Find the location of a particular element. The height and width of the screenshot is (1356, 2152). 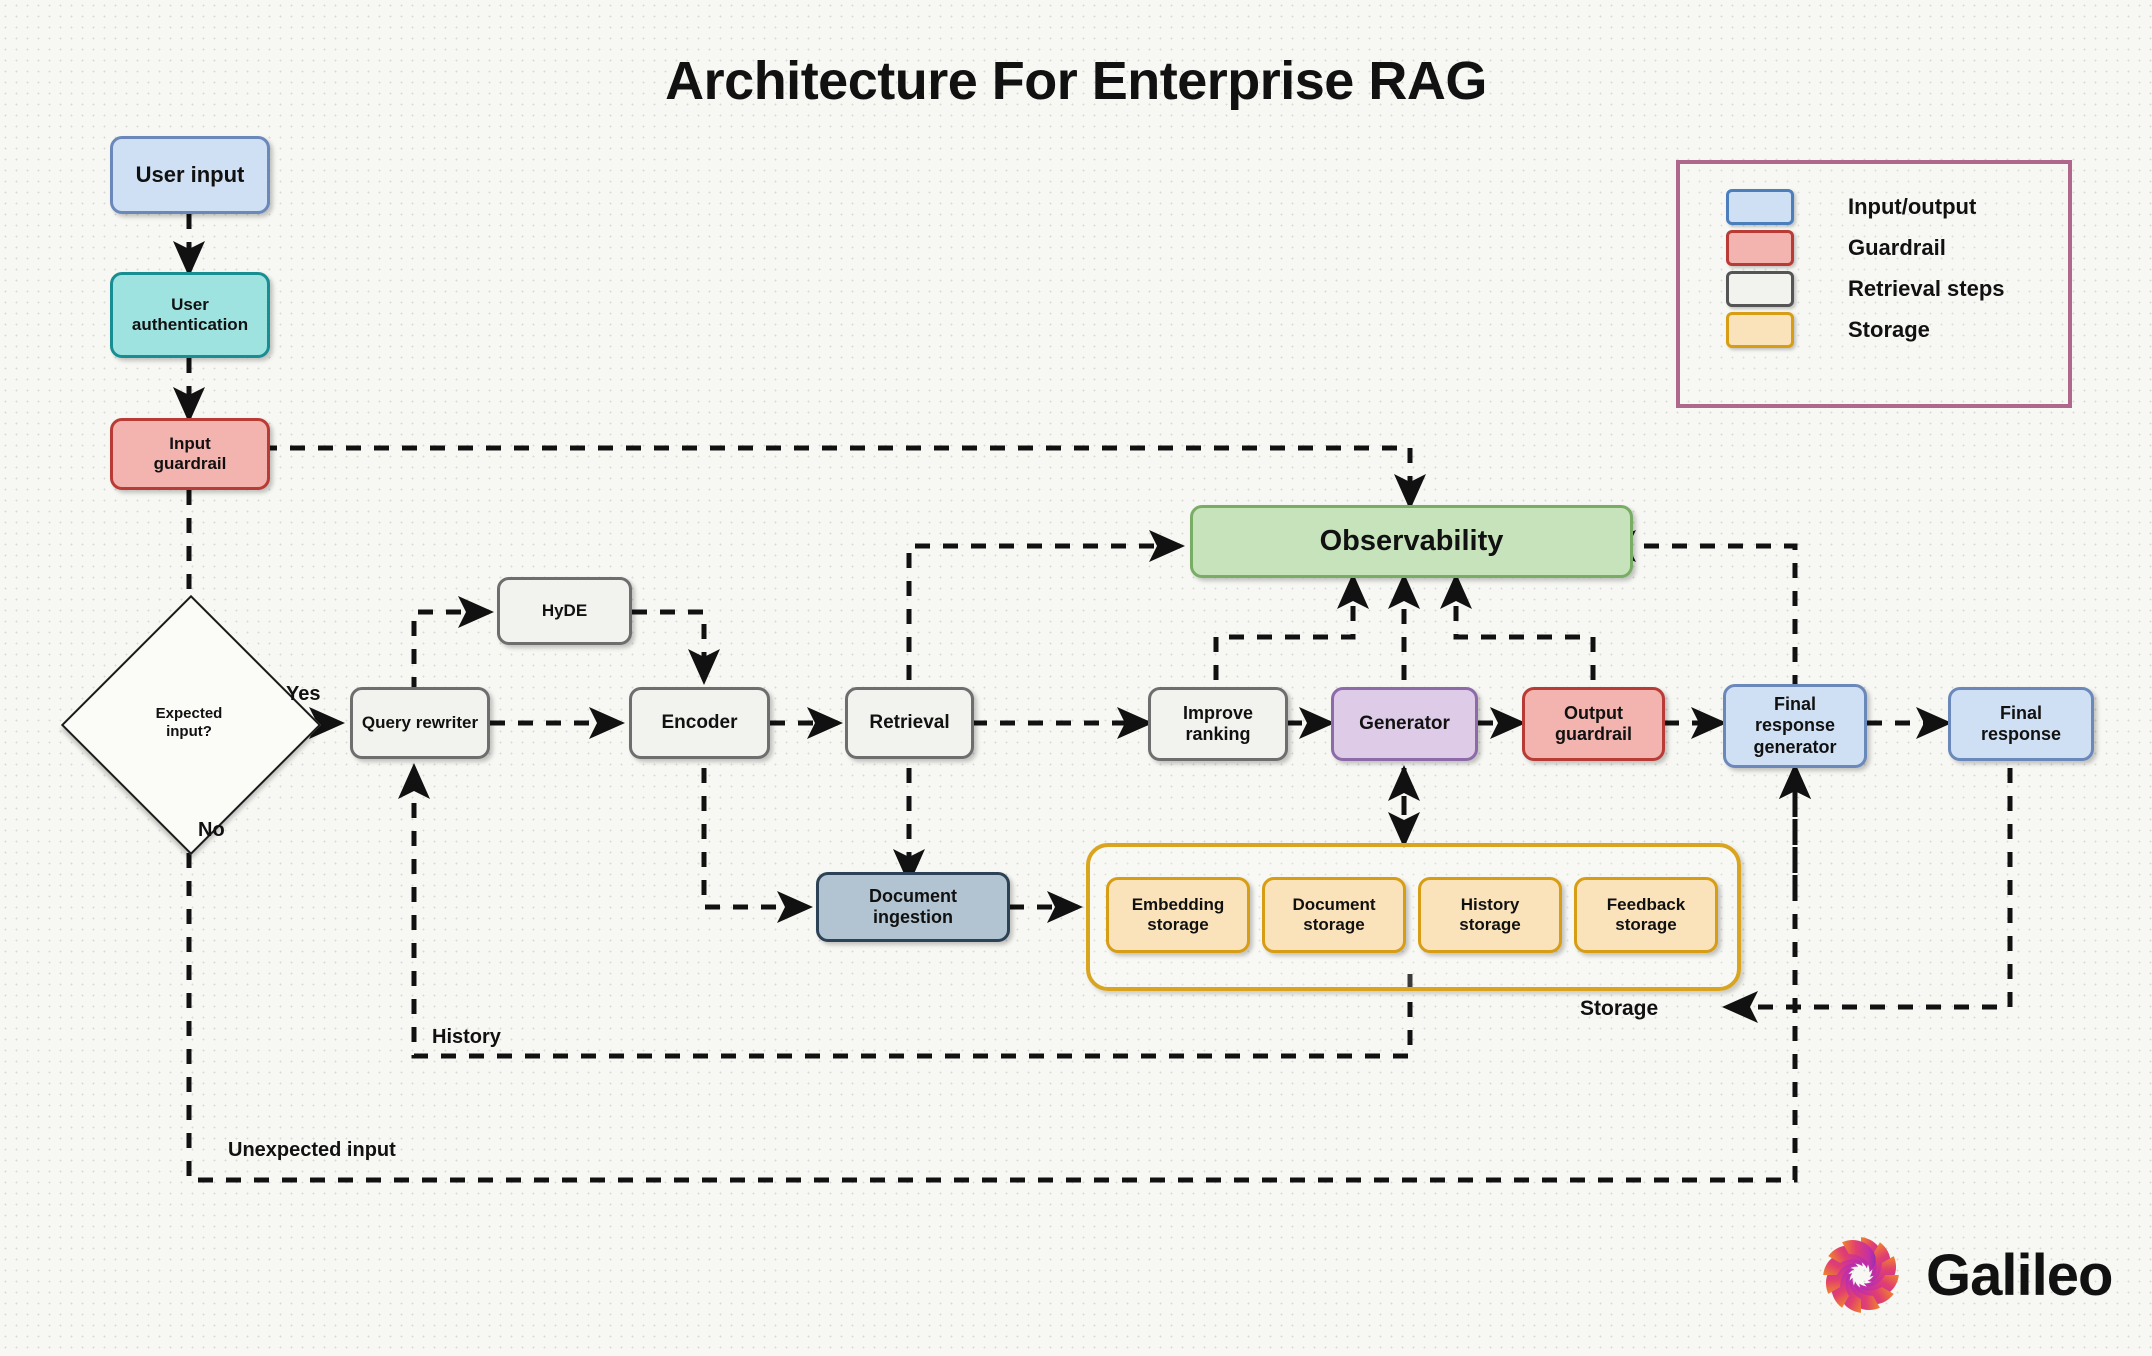

node-final-response-generator: Final response generator is located at coordinates (1795, 726).